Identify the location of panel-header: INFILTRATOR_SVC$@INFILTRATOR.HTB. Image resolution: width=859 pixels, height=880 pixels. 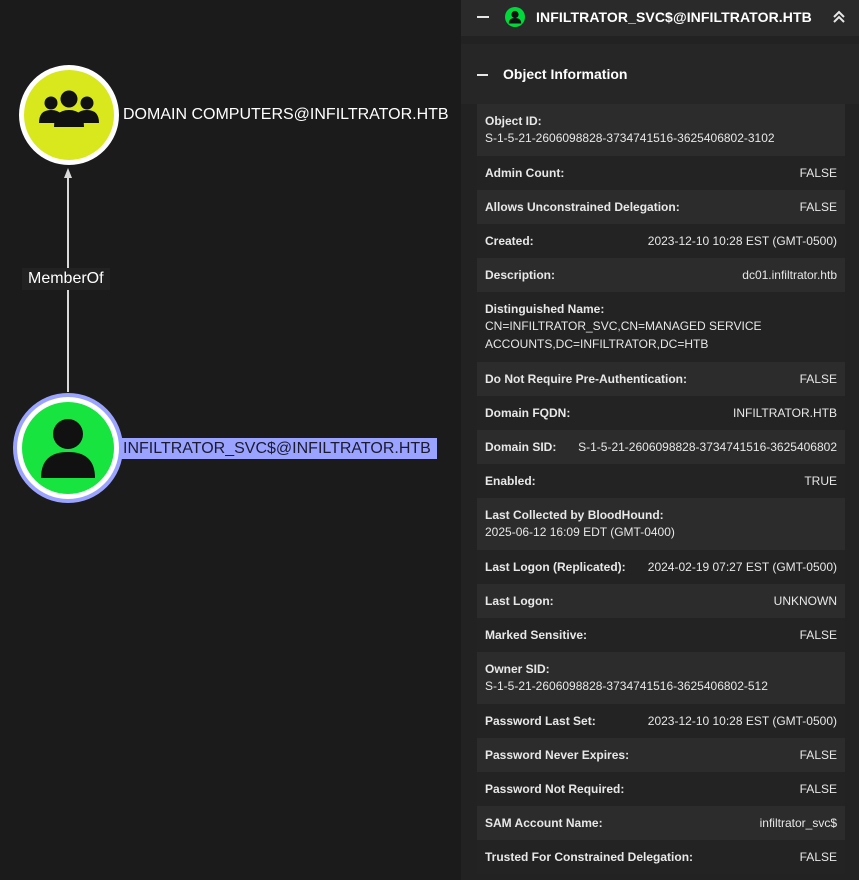
(660, 18).